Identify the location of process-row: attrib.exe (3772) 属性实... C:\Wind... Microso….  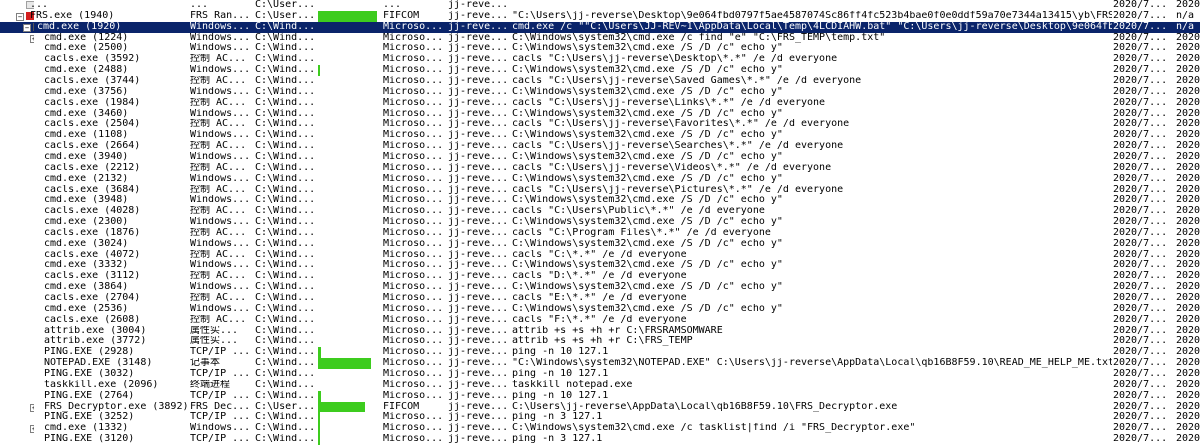
(600, 341).